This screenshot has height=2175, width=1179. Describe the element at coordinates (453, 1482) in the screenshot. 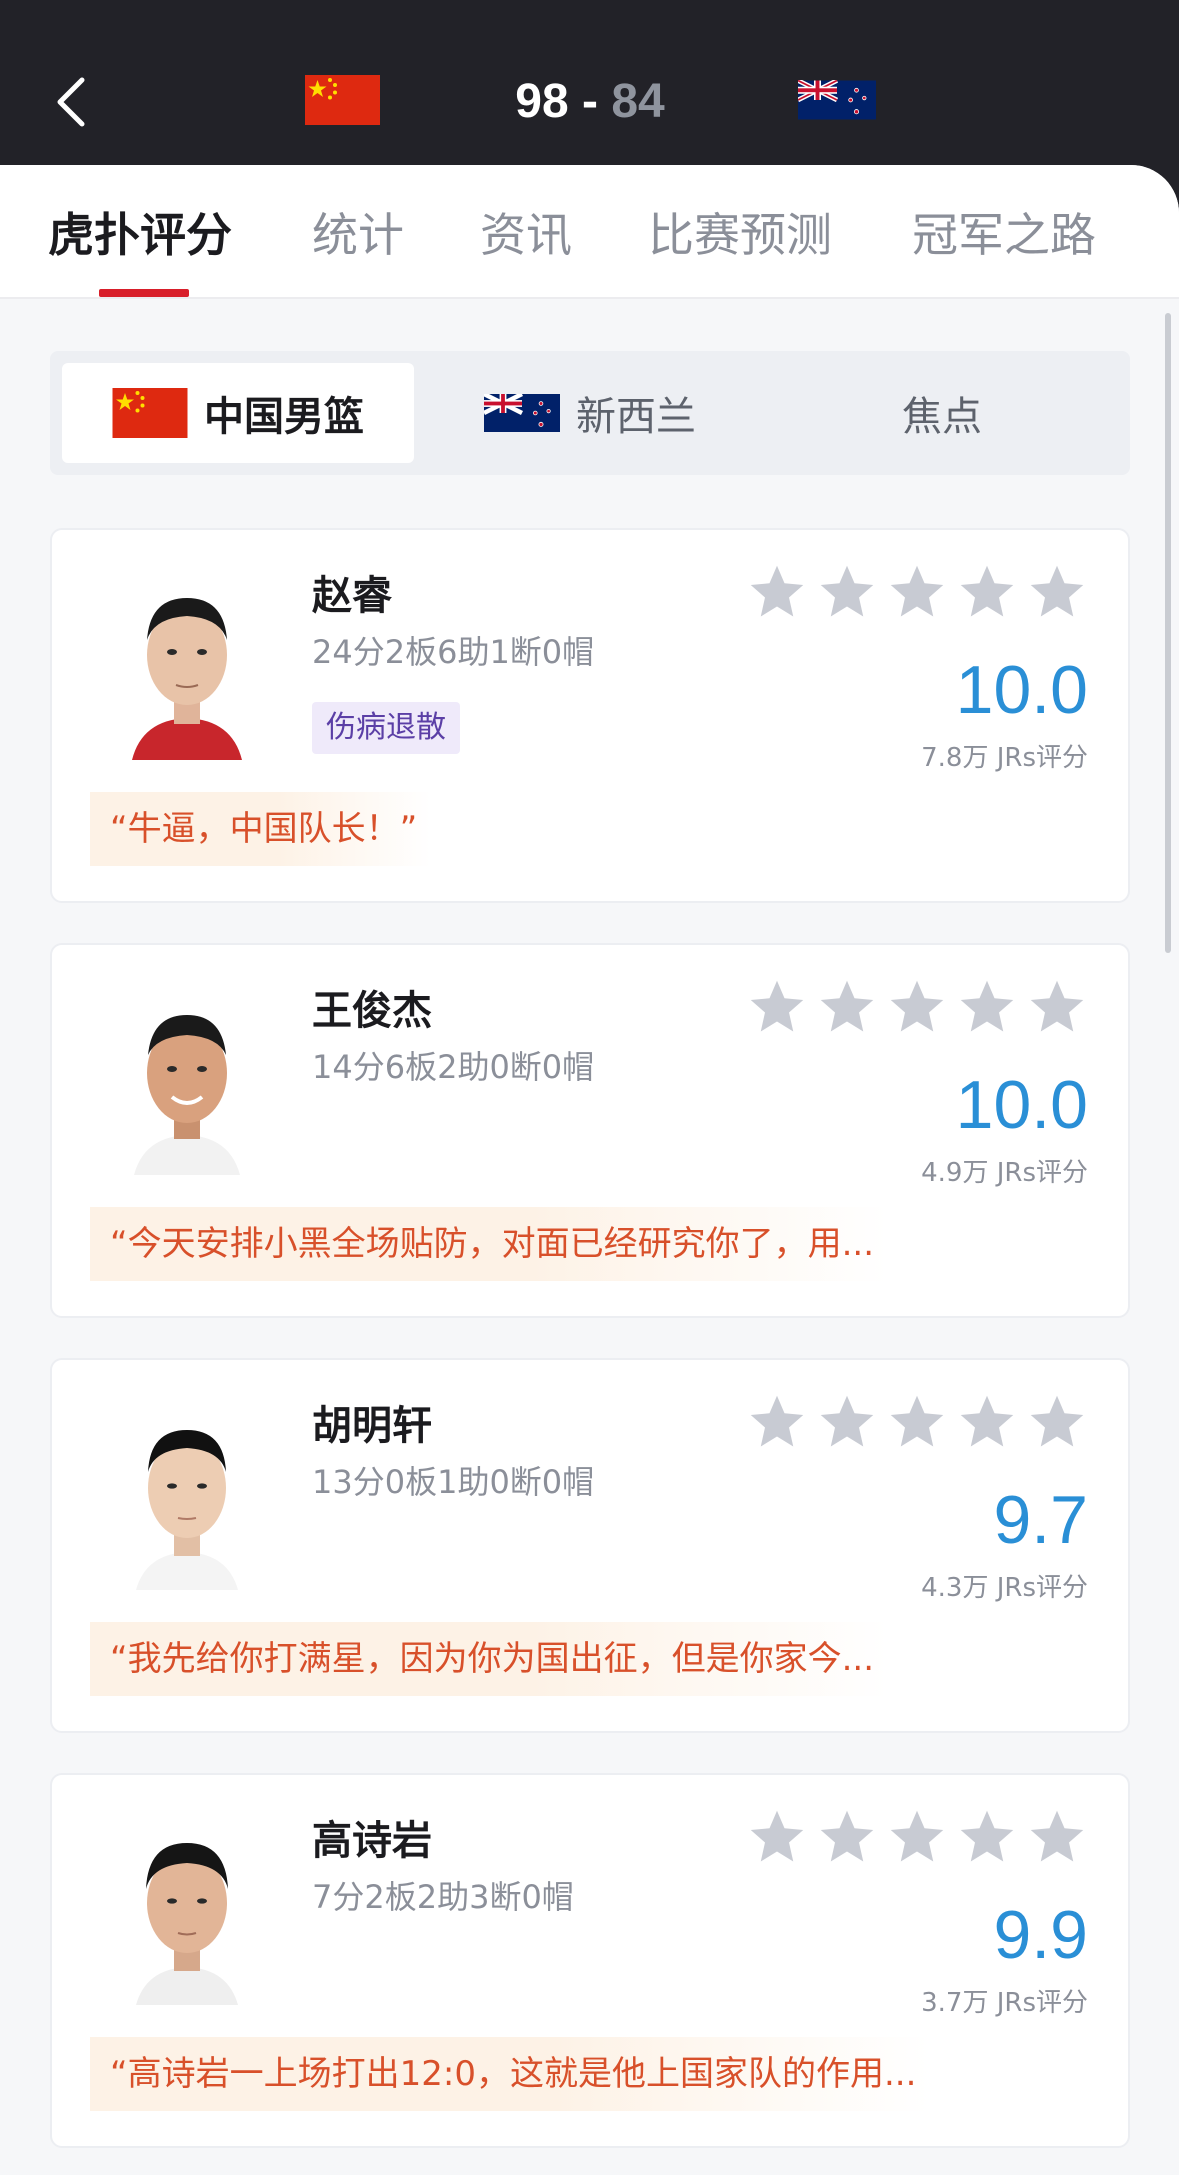

I see `player-stats: 13分0板1助0断0帽` at that location.